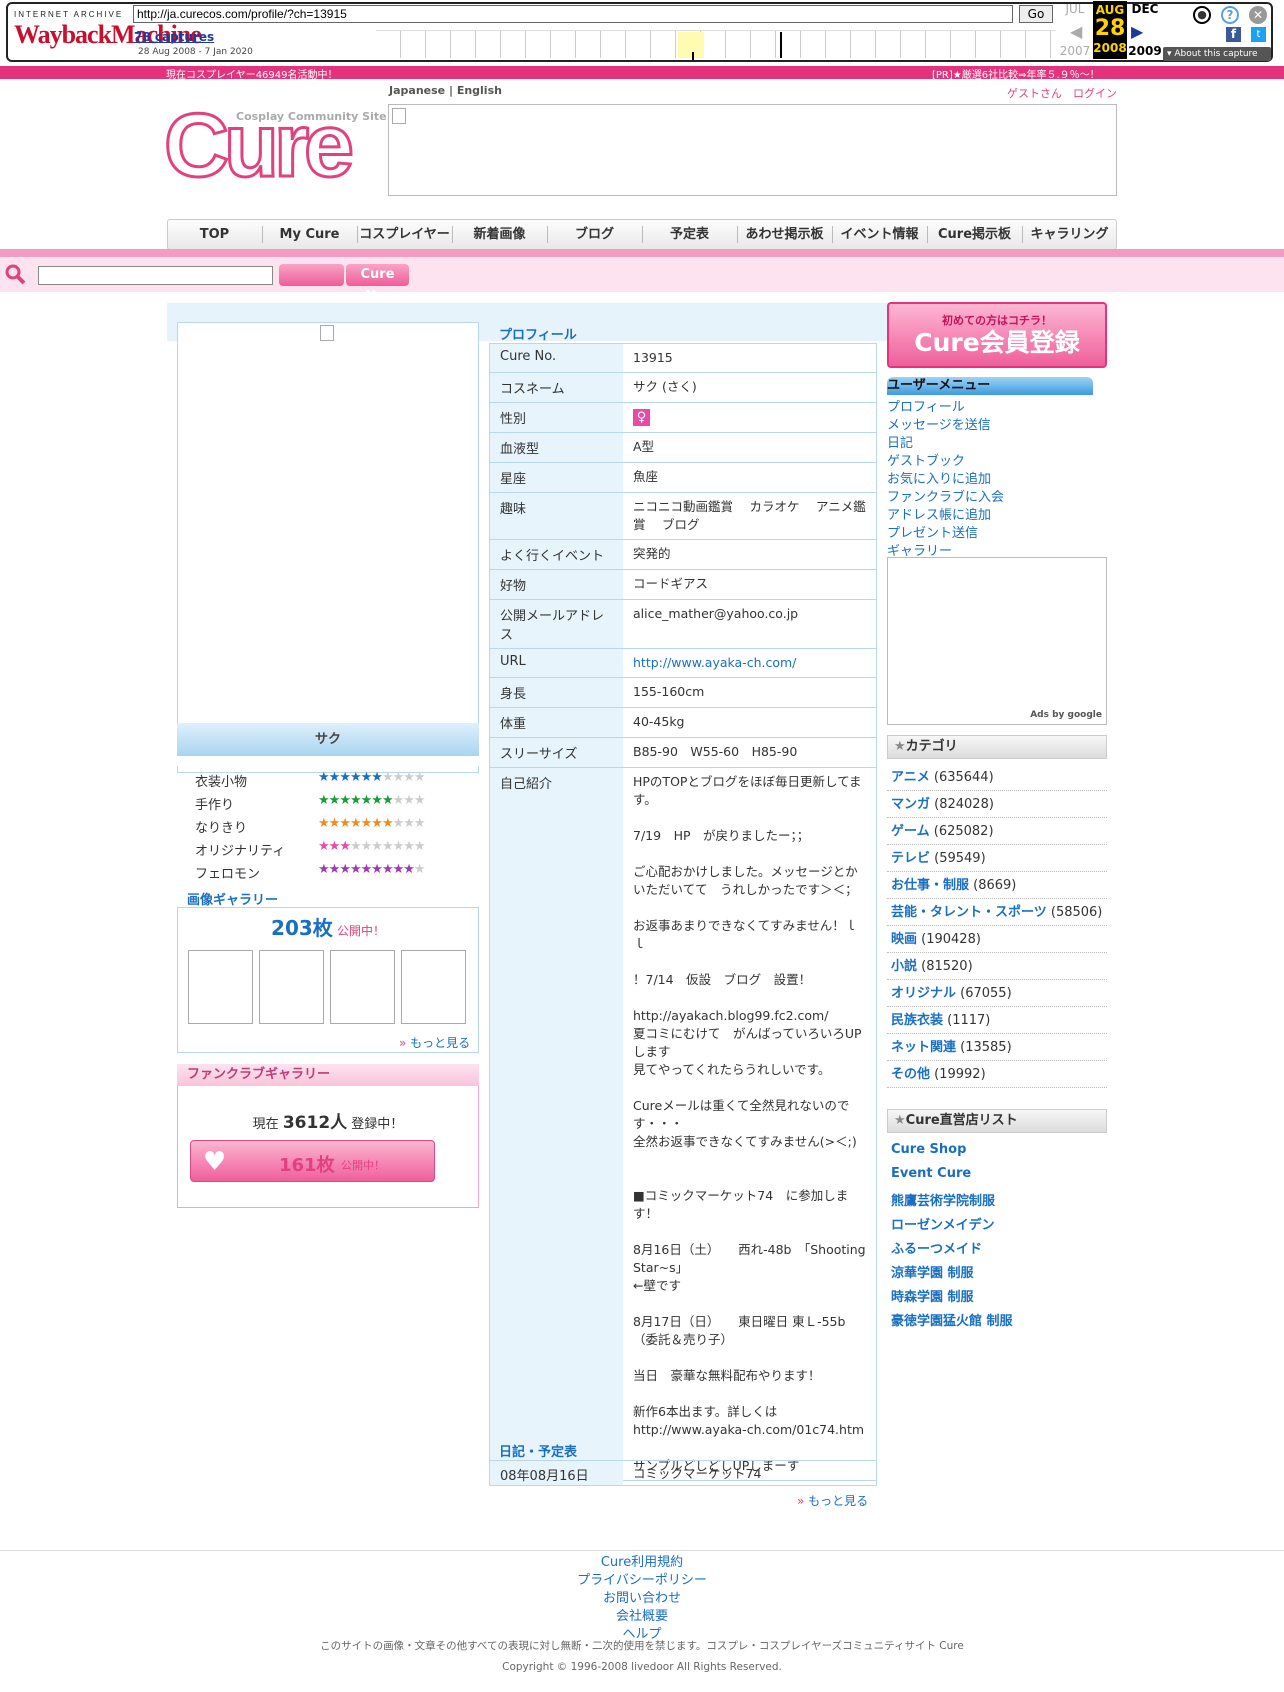 The width and height of the screenshot is (1284, 1692). What do you see at coordinates (499, 234) in the screenshot?
I see `nav-item-3: 新着画像` at bounding box center [499, 234].